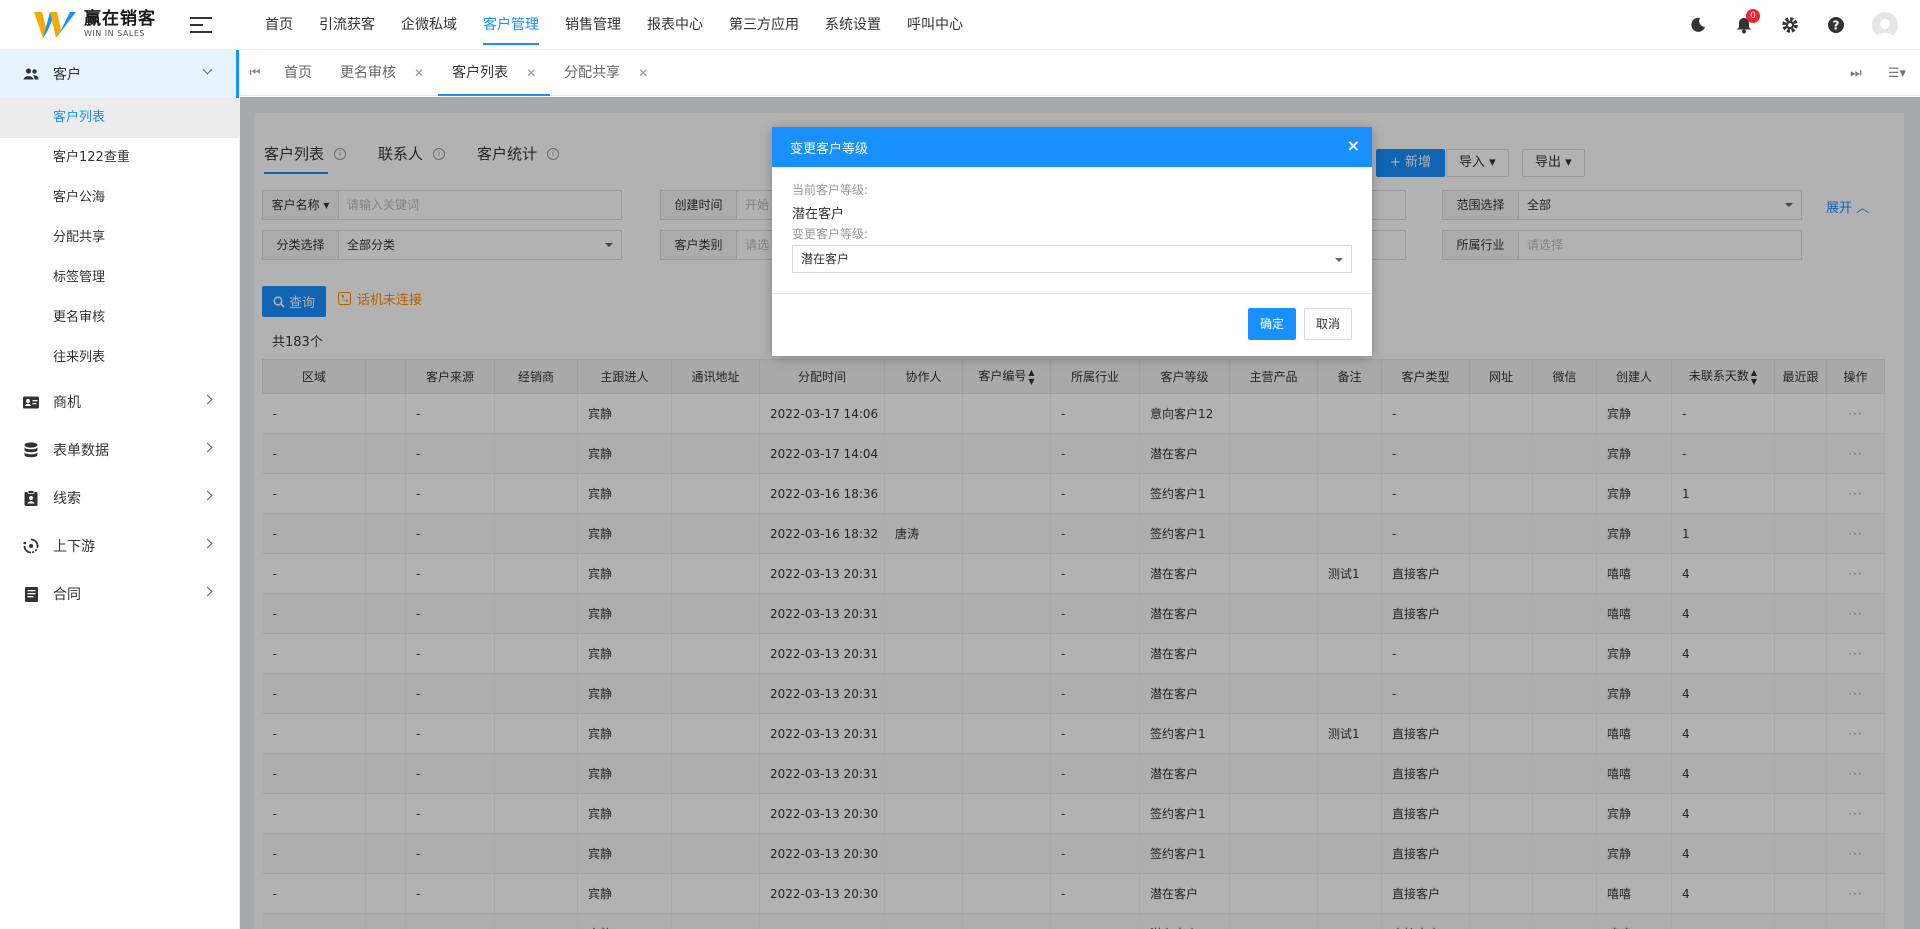  What do you see at coordinates (1328, 324) in the screenshot?
I see `cancel-button: 取消` at bounding box center [1328, 324].